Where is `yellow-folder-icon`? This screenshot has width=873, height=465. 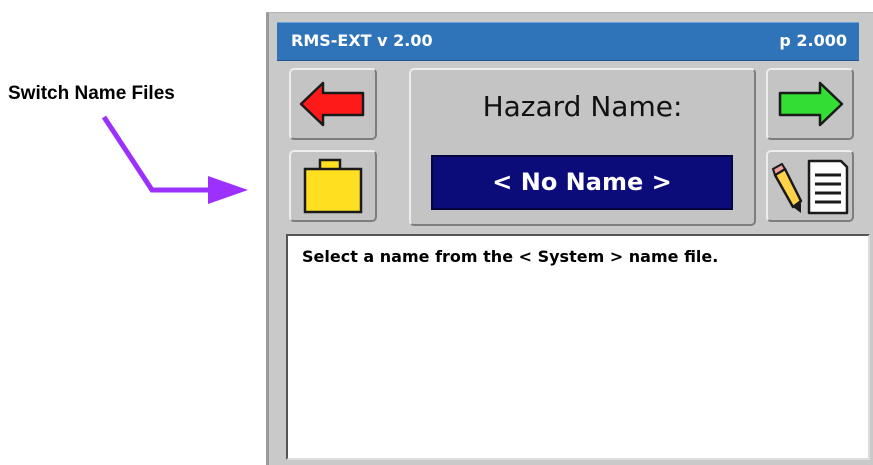 yellow-folder-icon is located at coordinates (333, 186).